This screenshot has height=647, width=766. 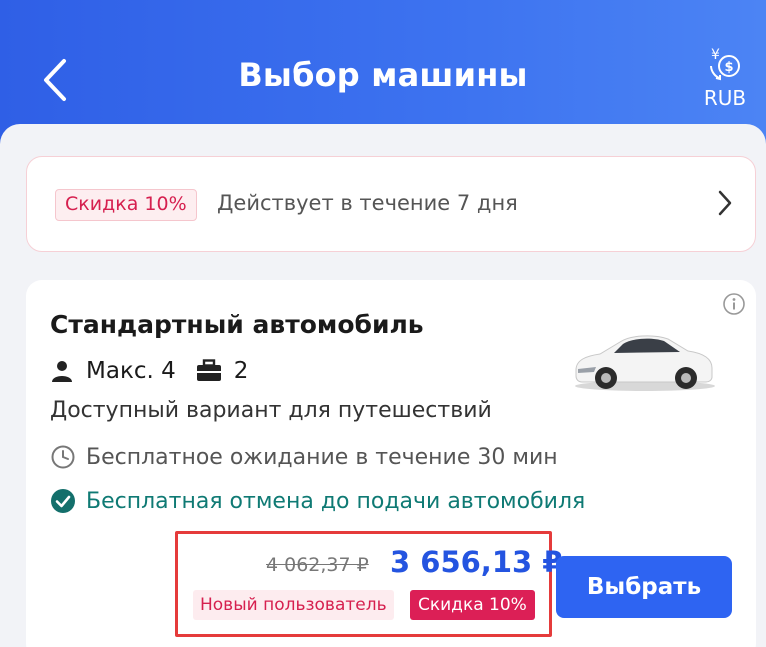 I want to click on chevron-right-icon, so click(x=725, y=203).